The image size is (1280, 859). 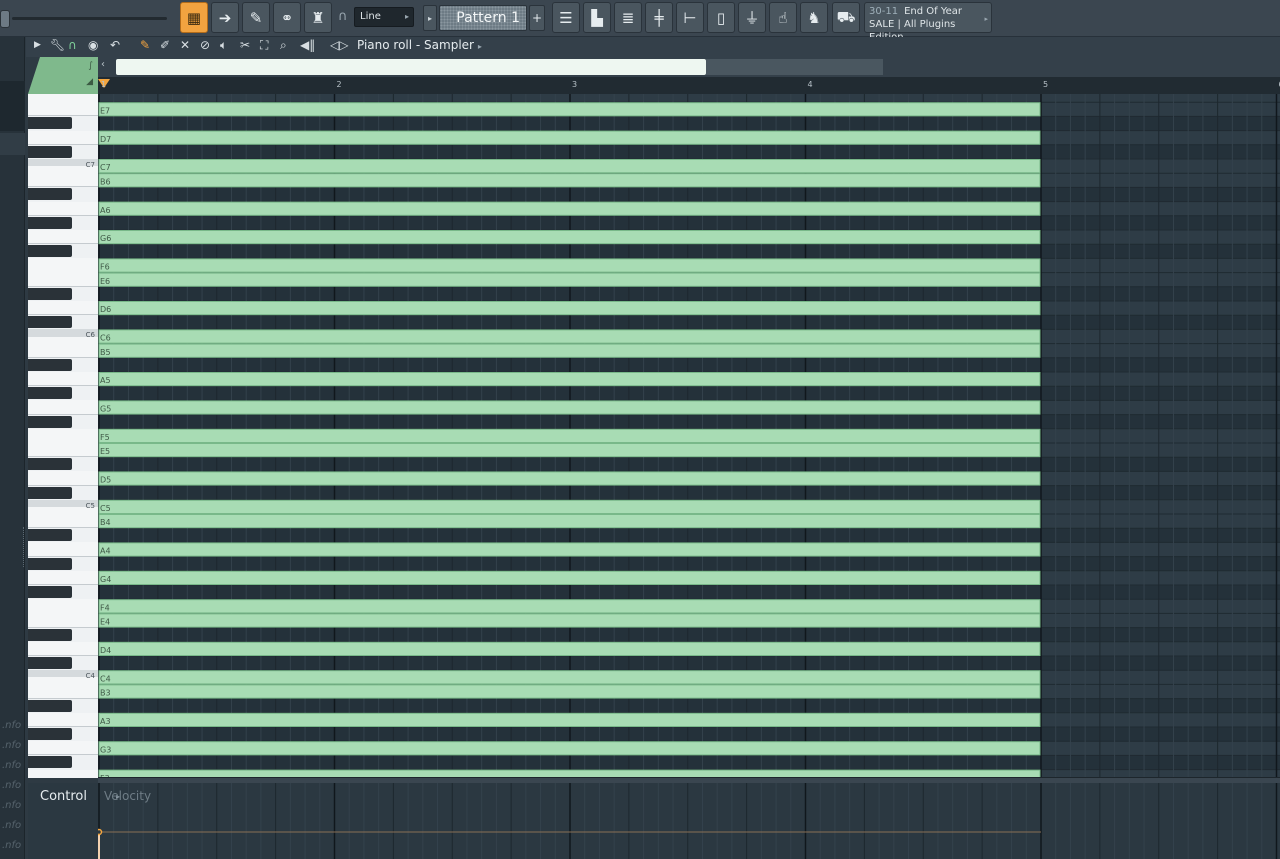 I want to click on record-icon: ◉, so click(x=93, y=45).